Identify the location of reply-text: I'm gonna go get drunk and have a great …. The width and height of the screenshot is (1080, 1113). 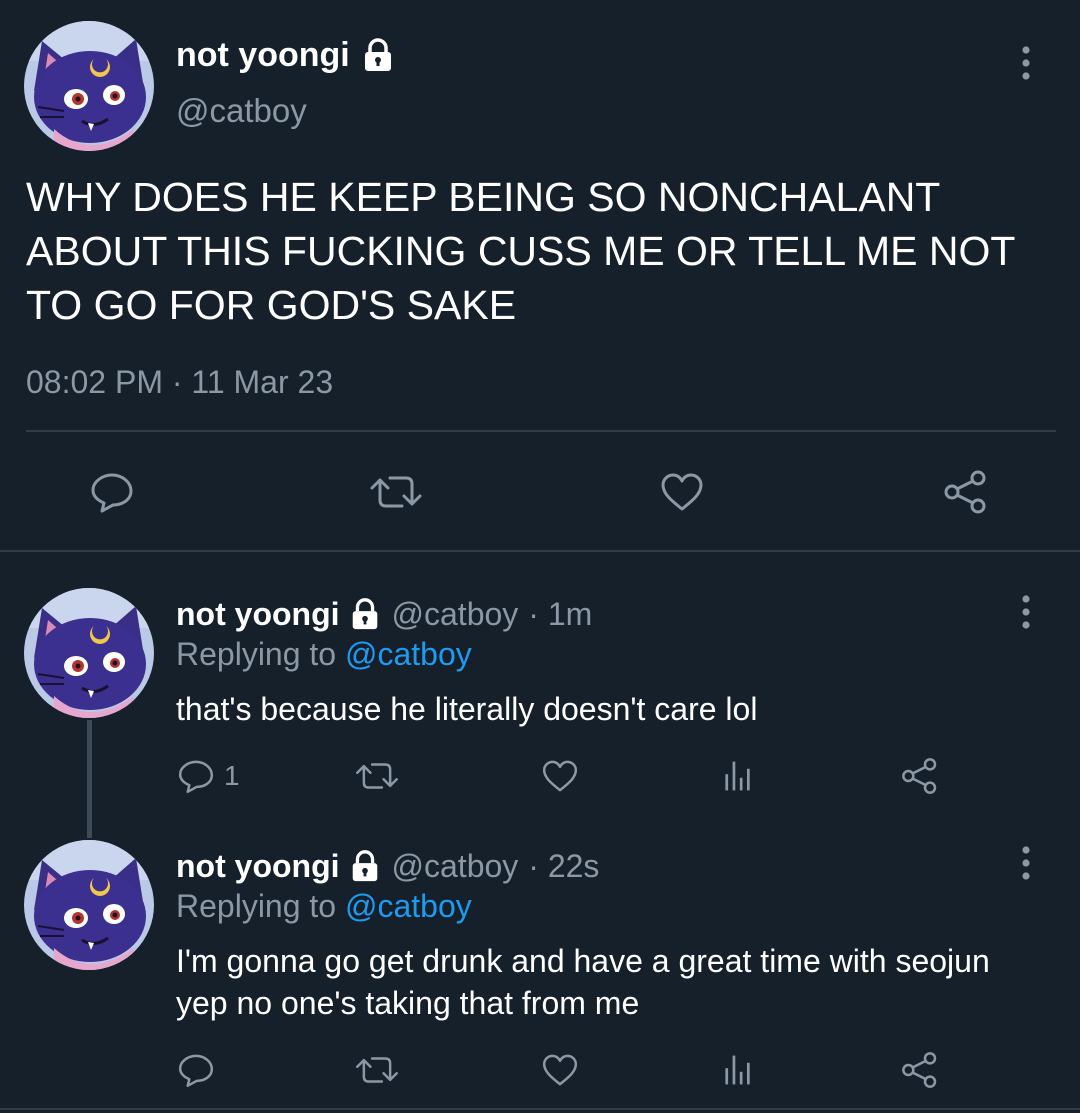
(583, 982).